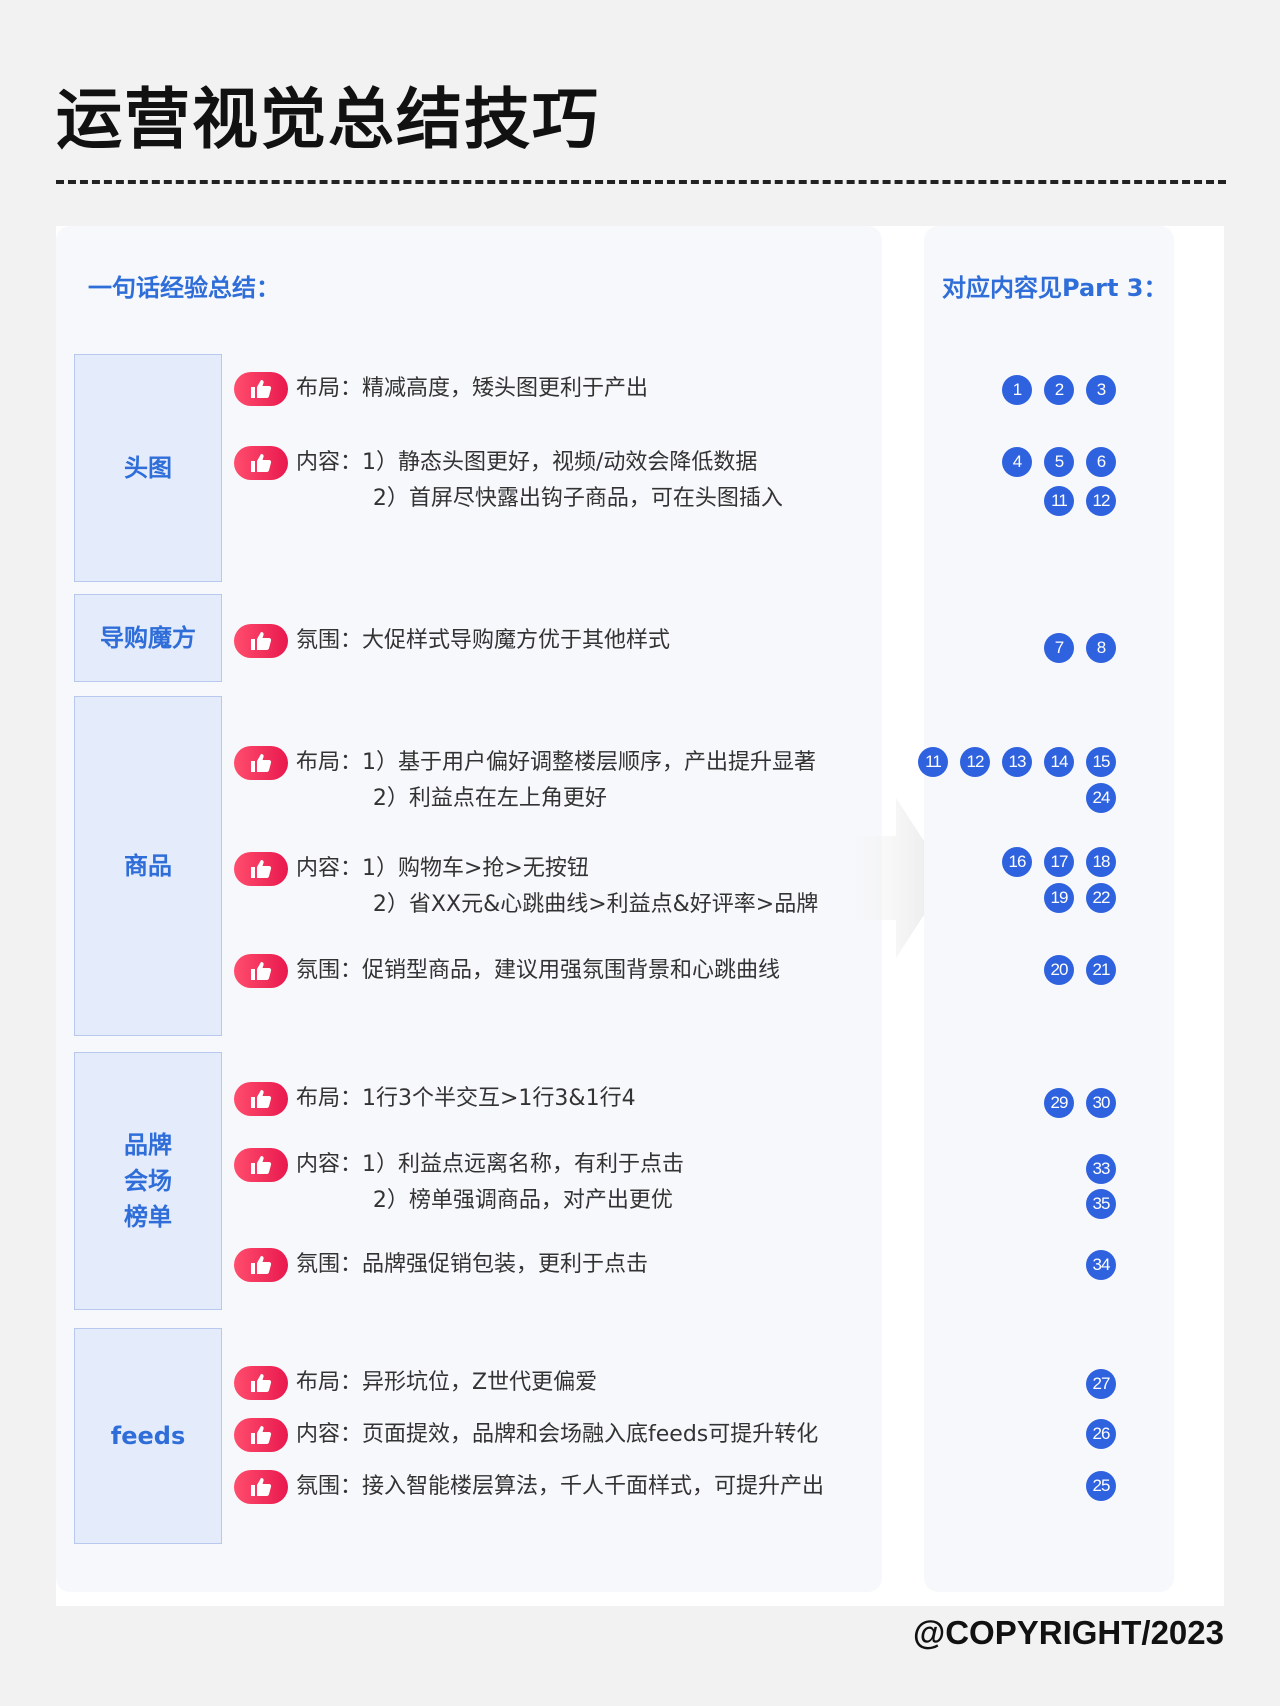 This screenshot has height=1706, width=1280. I want to click on category-shopping-cube: 导购魔方, so click(148, 638).